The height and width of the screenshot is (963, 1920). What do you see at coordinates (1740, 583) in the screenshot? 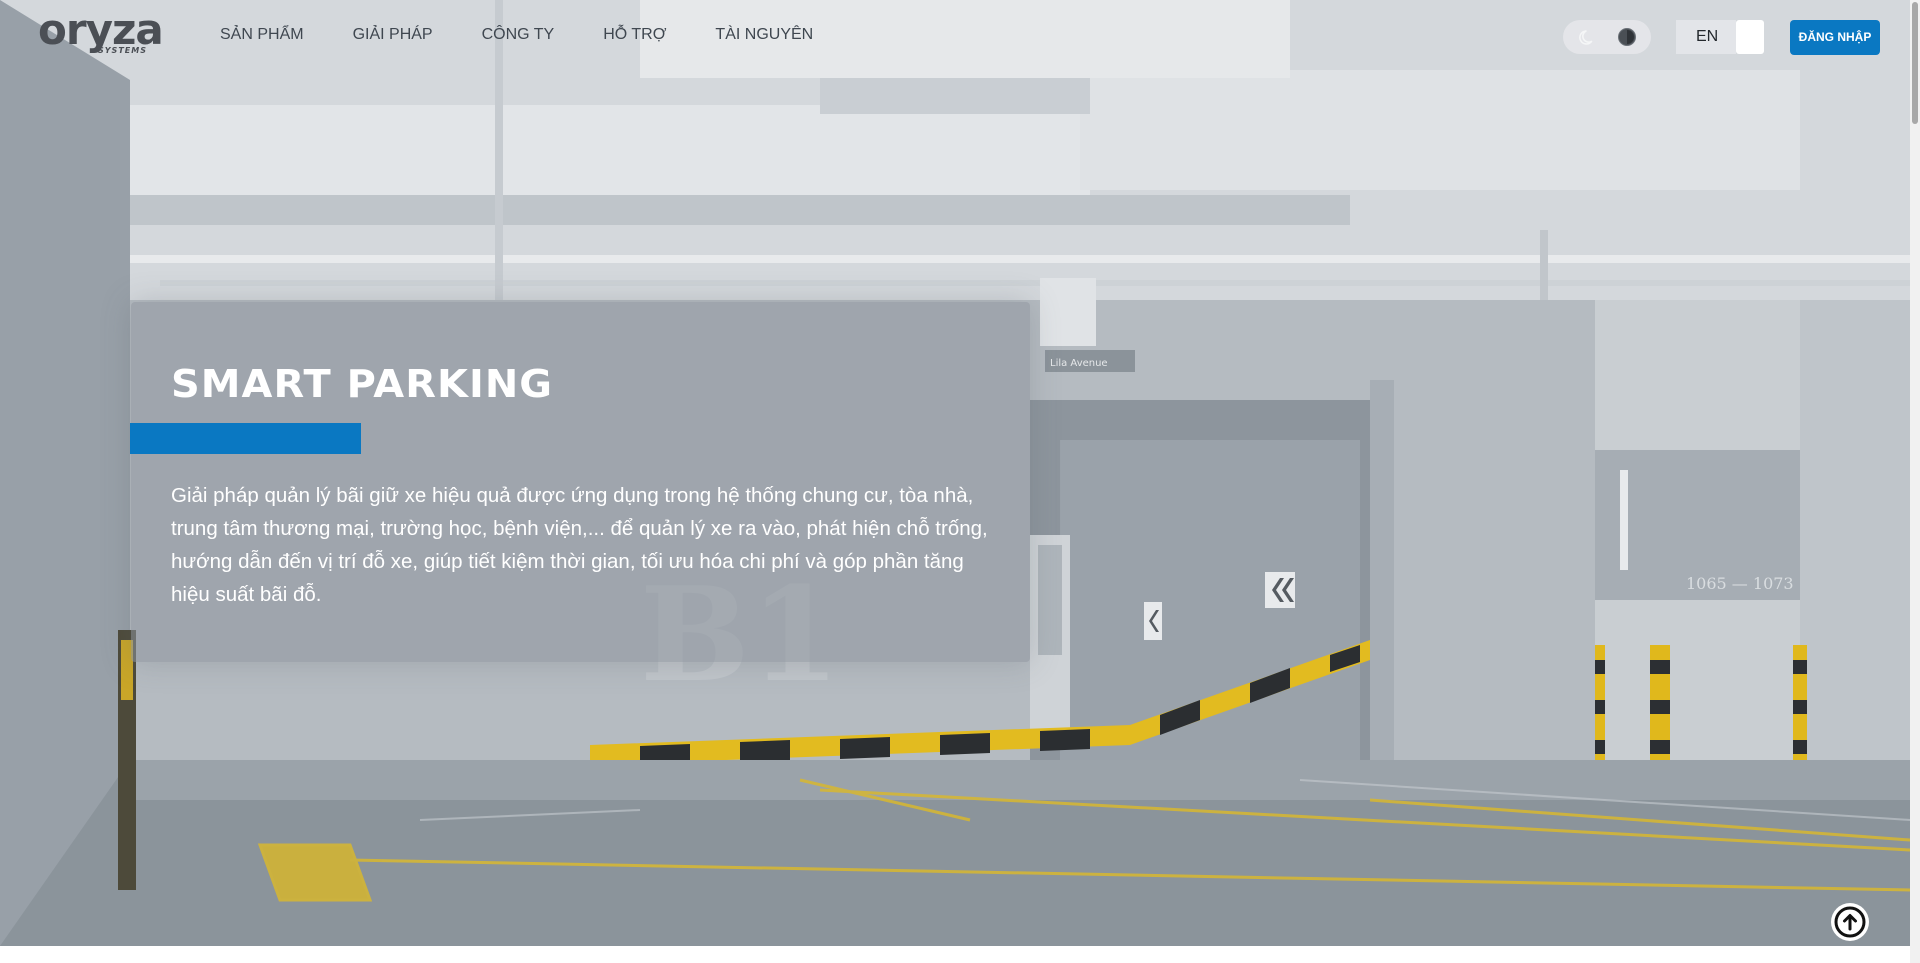
I see `pillar-sign-text: 1065 — 1073` at bounding box center [1740, 583].